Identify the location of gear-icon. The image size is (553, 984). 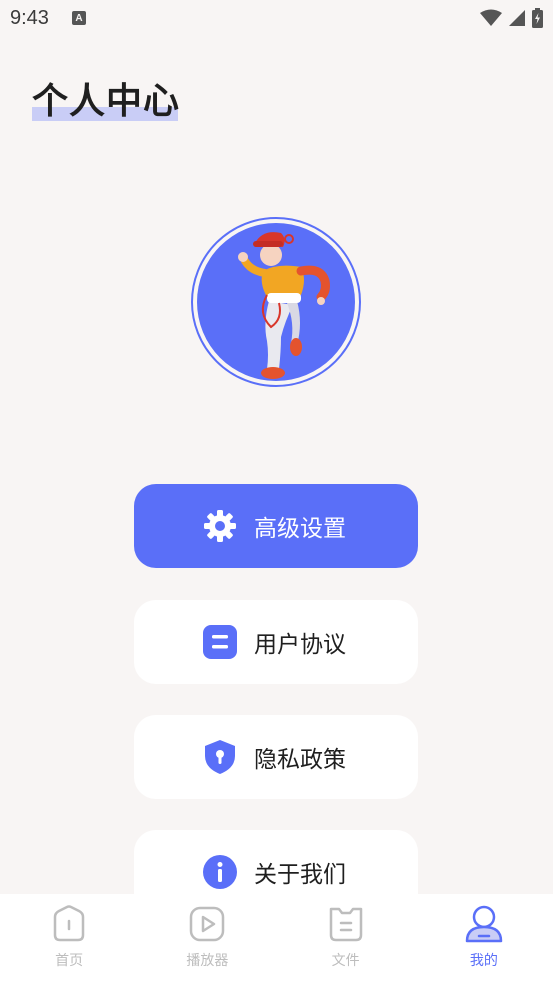
(220, 526).